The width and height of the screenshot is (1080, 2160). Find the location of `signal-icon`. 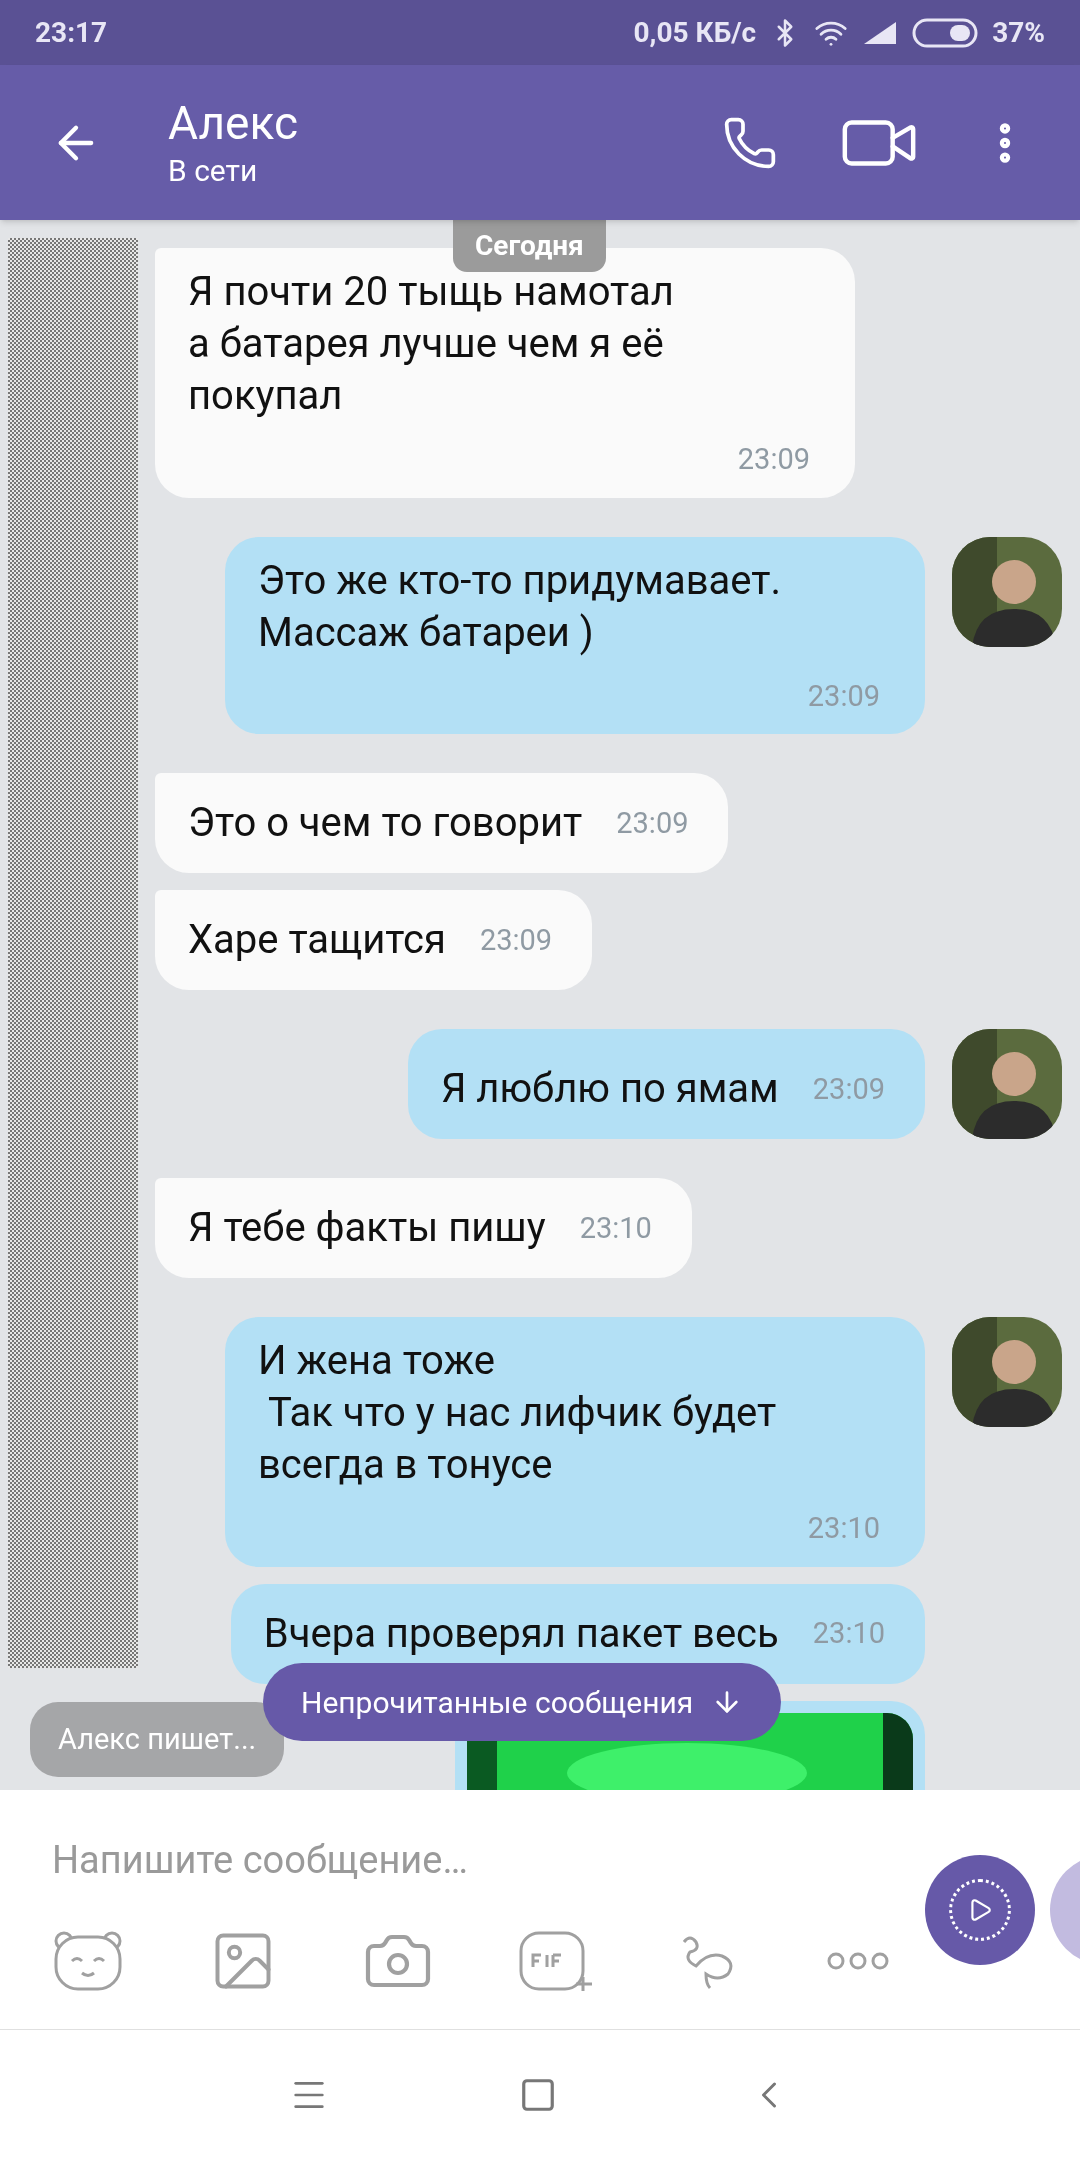

signal-icon is located at coordinates (880, 32).